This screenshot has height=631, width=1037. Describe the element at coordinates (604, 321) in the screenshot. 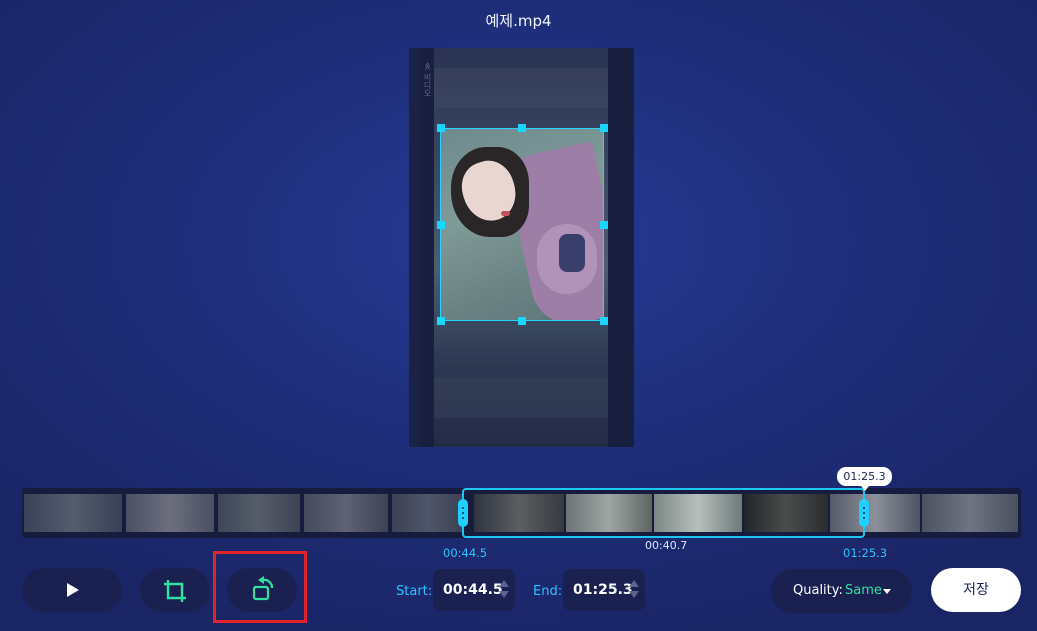

I see `crop-handle-bottom-right` at that location.